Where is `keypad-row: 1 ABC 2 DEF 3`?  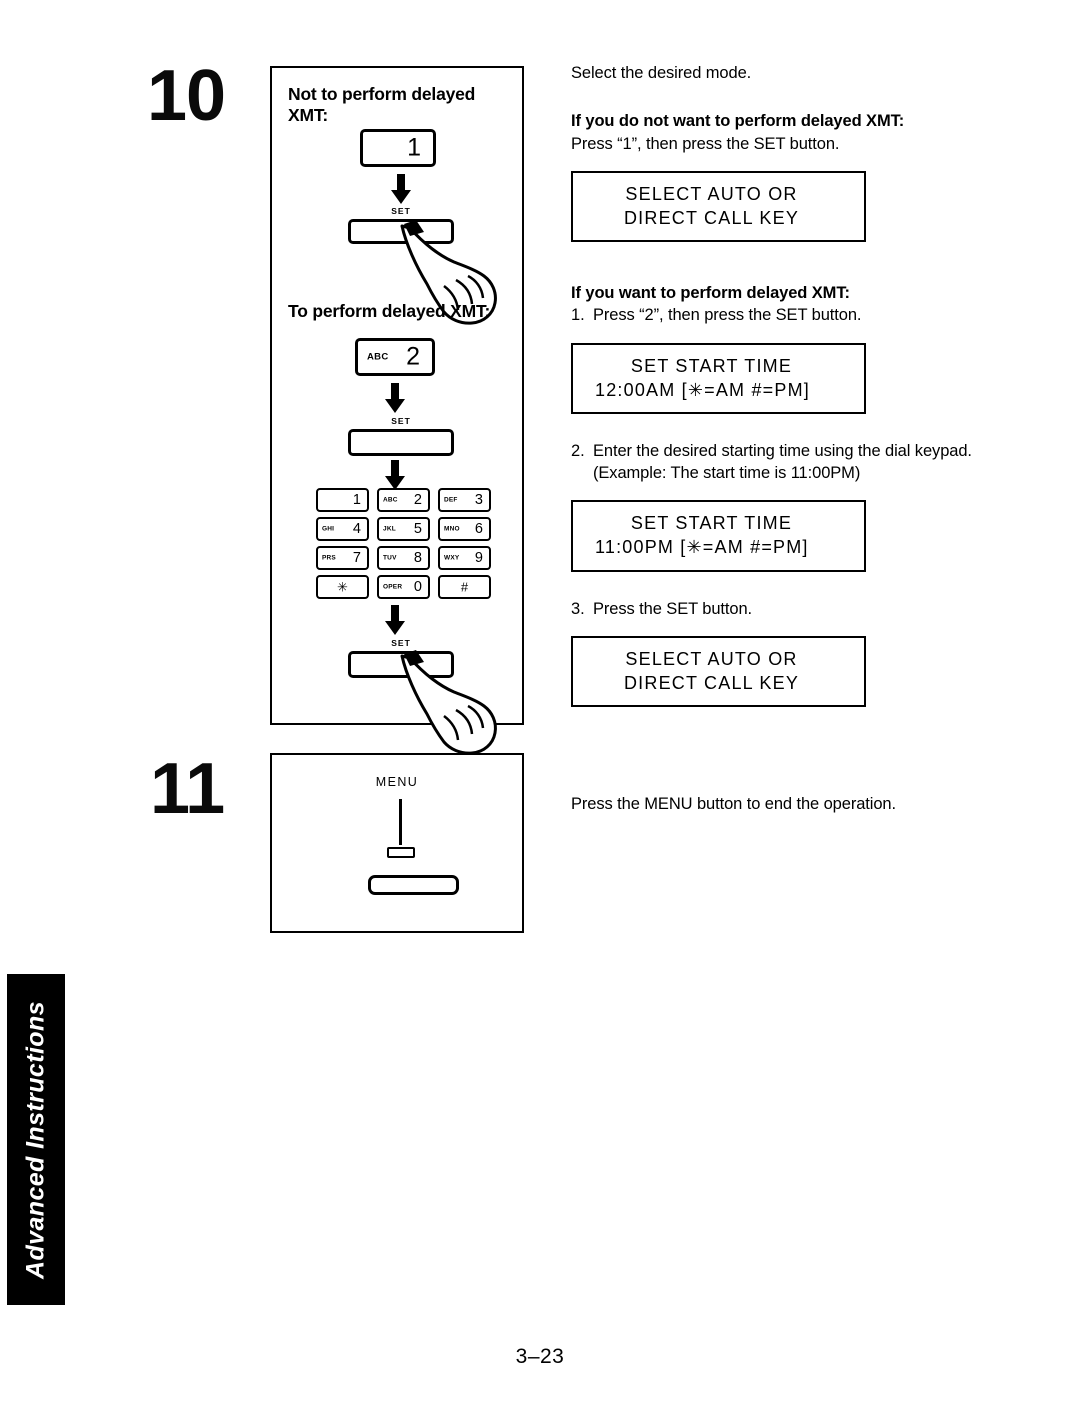 keypad-row: 1 ABC 2 DEF 3 is located at coordinates (403, 500).